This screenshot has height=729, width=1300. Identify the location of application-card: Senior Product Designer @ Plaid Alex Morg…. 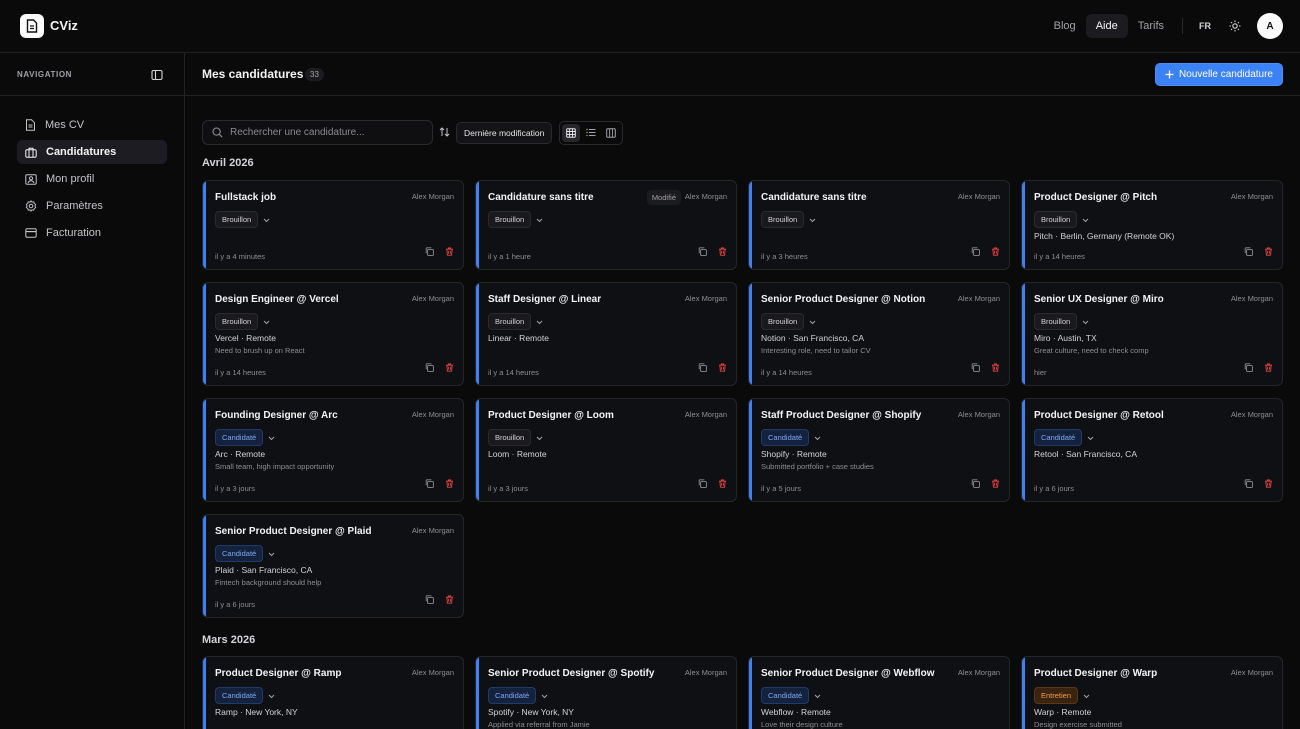
(333, 566).